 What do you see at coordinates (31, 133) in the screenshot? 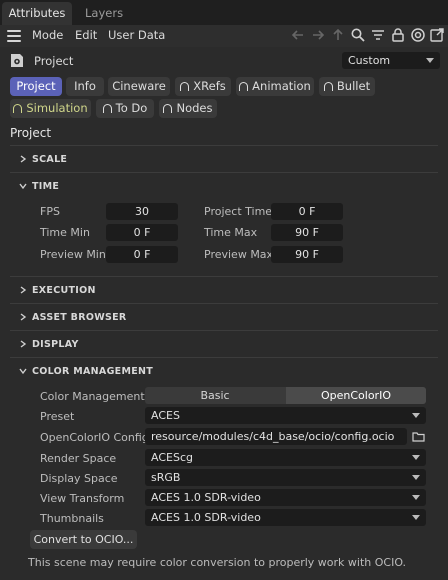
I see `section-title: Project` at bounding box center [31, 133].